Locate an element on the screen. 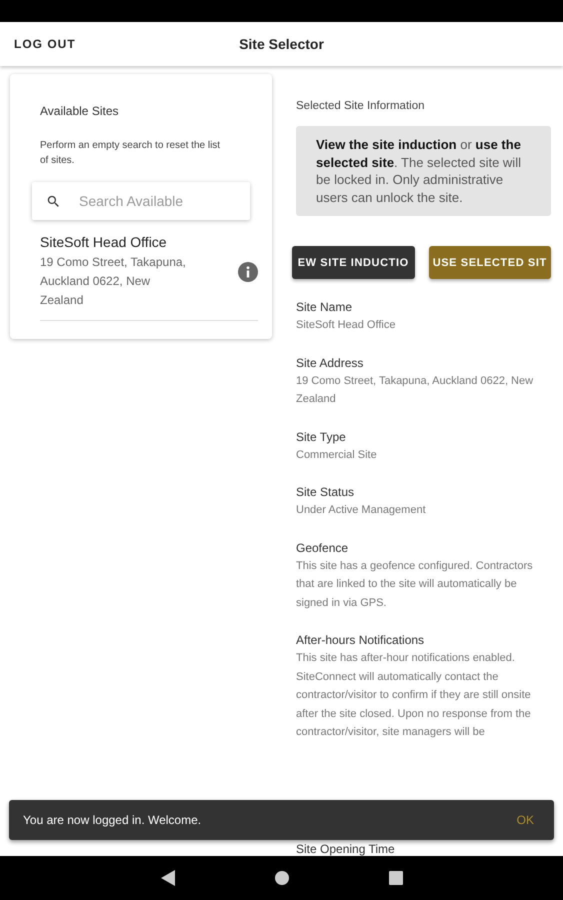 This screenshot has width=563, height=900. detail-value: 19 Como Street, Takapuna, Auckland 0622, New Zealand is located at coordinates (415, 390).